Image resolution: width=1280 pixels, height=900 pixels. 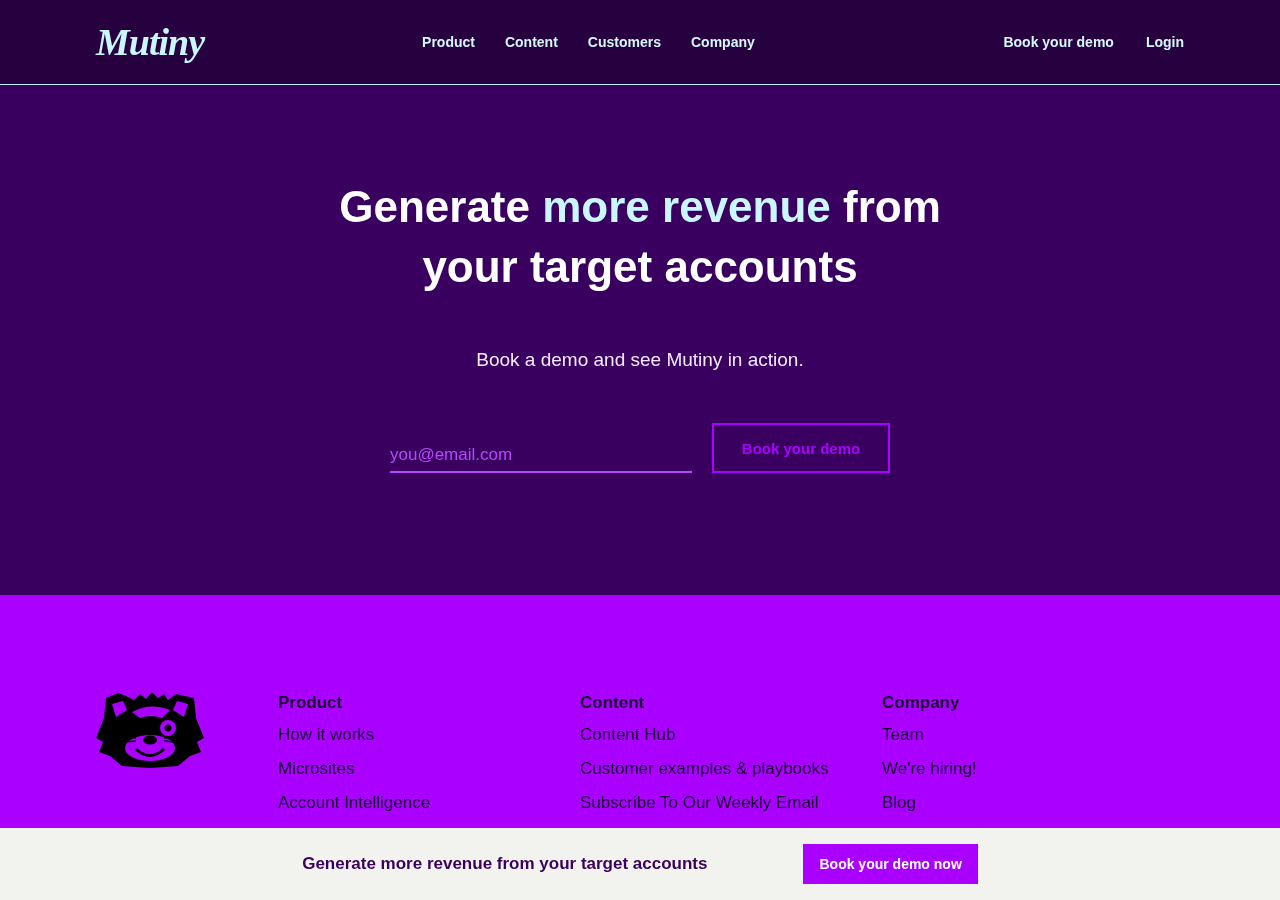 What do you see at coordinates (628, 735) in the screenshot?
I see `footer-link: Content Hub` at bounding box center [628, 735].